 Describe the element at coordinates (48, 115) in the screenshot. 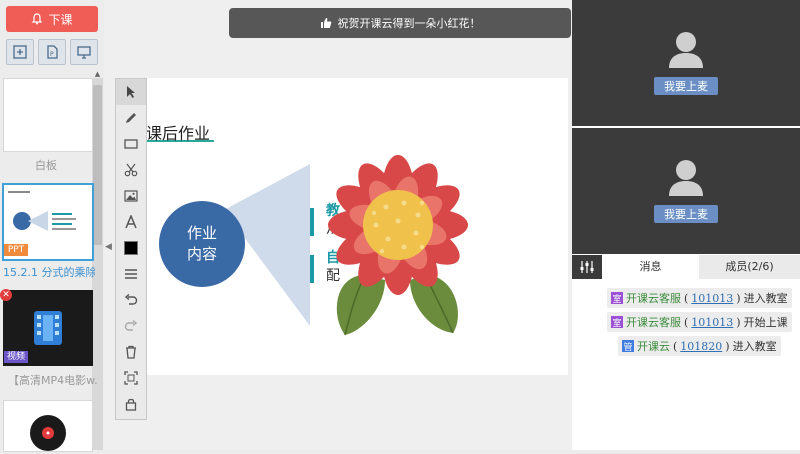

I see `whiteboard-thumbnail` at that location.